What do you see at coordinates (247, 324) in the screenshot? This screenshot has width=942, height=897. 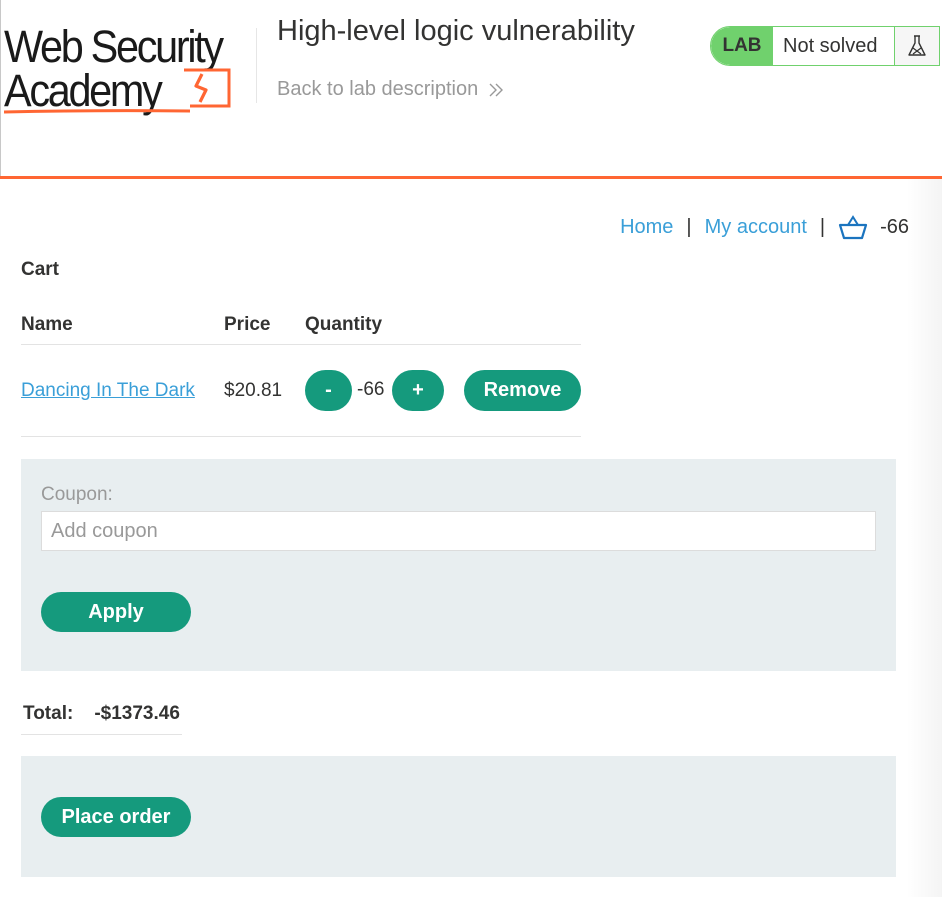 I see `column-header-price: Price` at bounding box center [247, 324].